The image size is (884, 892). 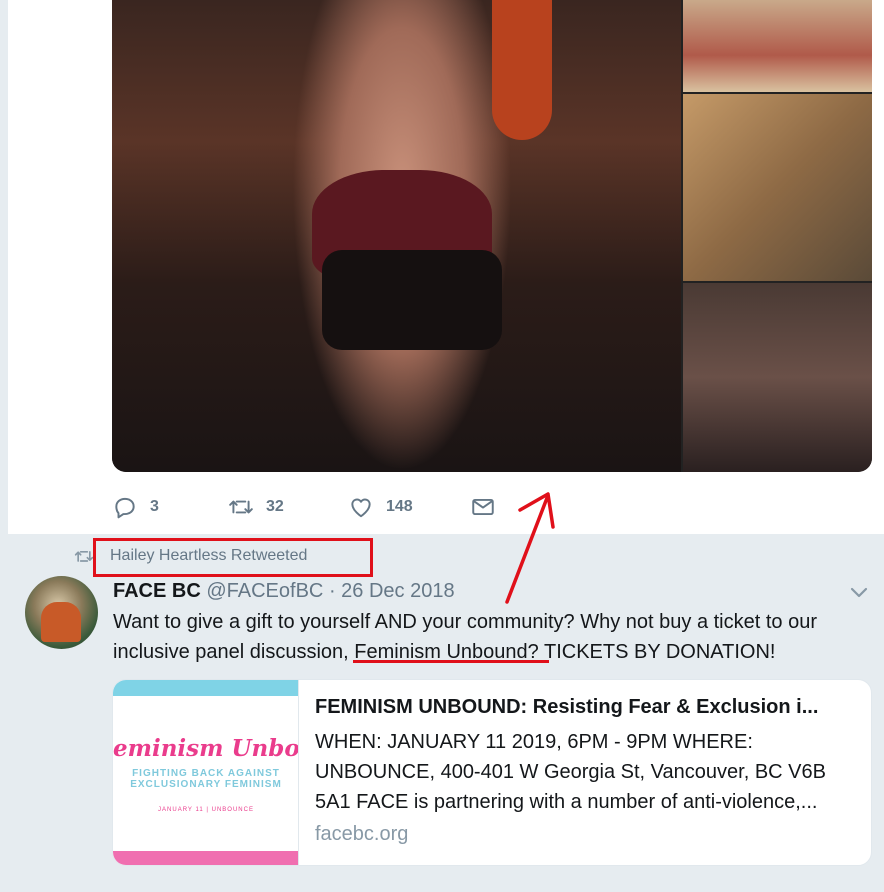 I want to click on card-image-bottom-bar, so click(x=205, y=858).